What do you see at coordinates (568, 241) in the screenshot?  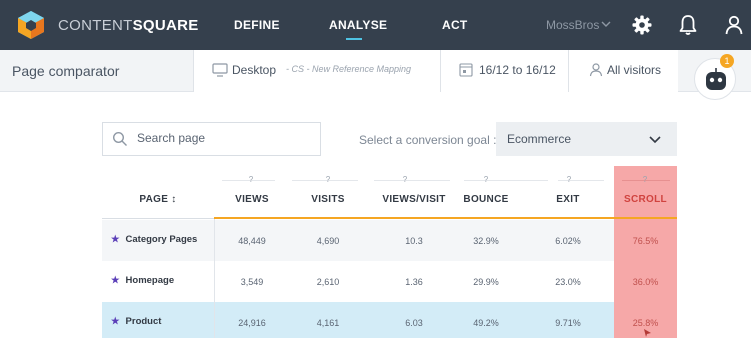 I see `exit-cell: 6.02%` at bounding box center [568, 241].